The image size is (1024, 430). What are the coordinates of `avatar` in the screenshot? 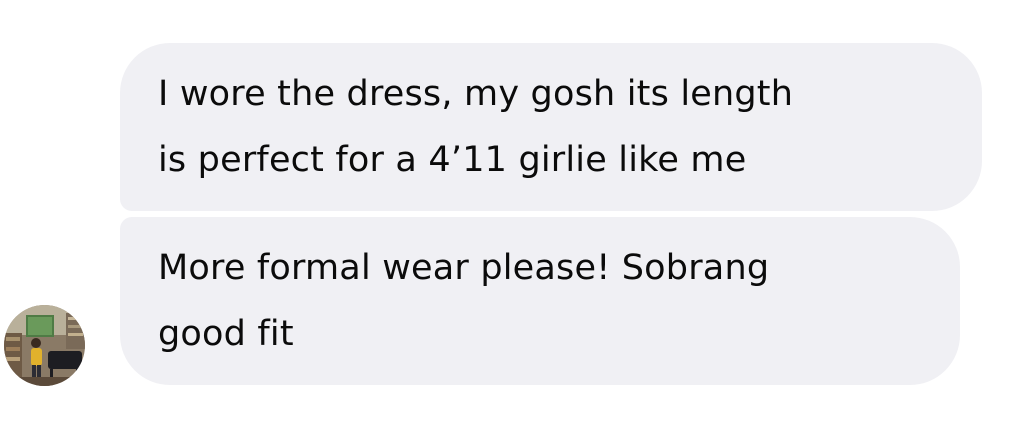 It's located at (44, 345).